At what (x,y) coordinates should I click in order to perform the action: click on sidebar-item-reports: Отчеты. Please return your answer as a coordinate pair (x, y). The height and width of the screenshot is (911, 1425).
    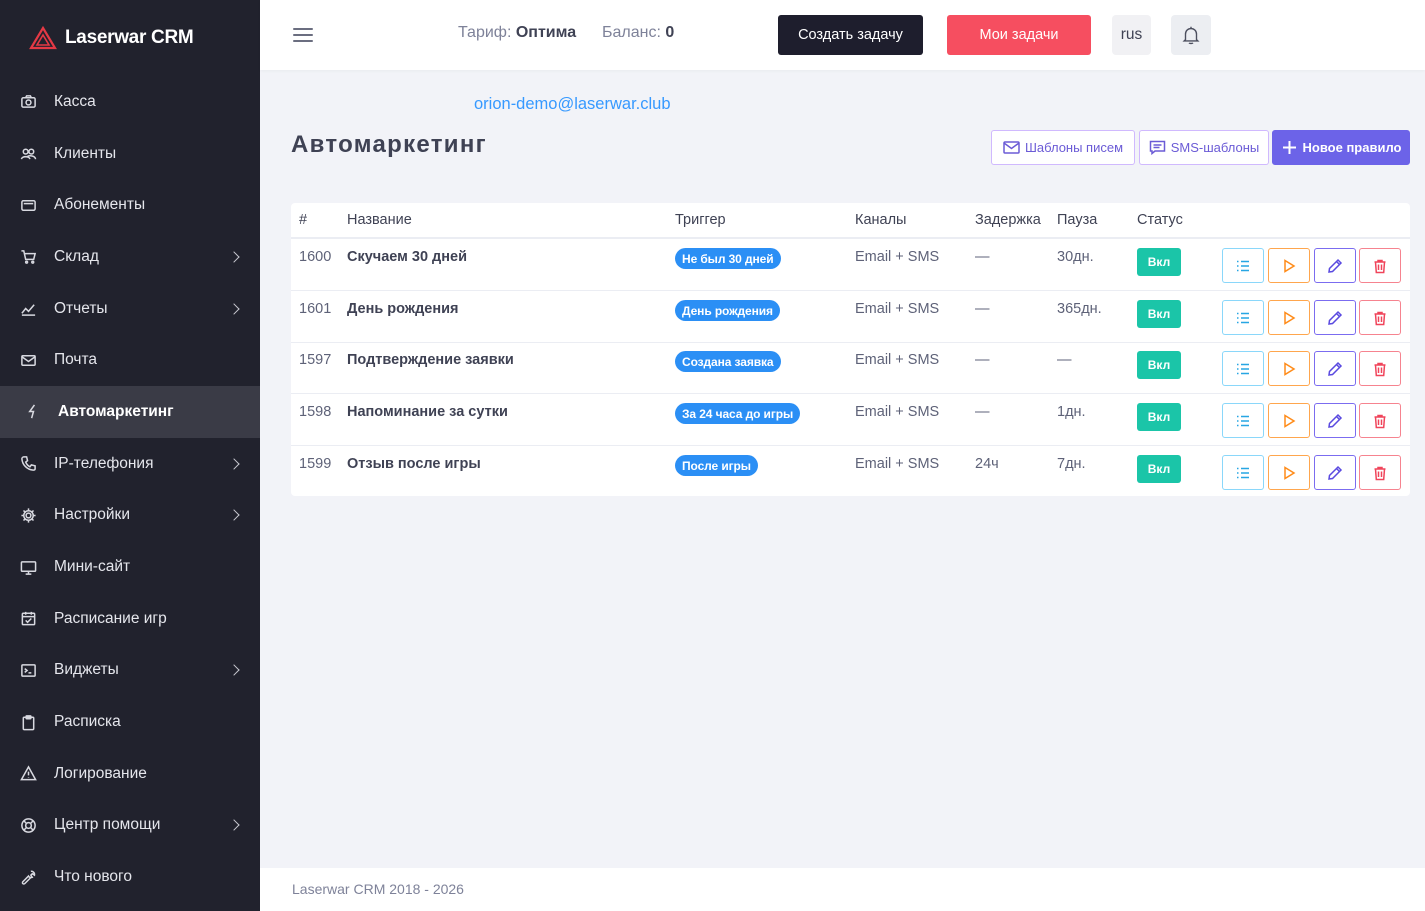
    Looking at the image, I should click on (130, 309).